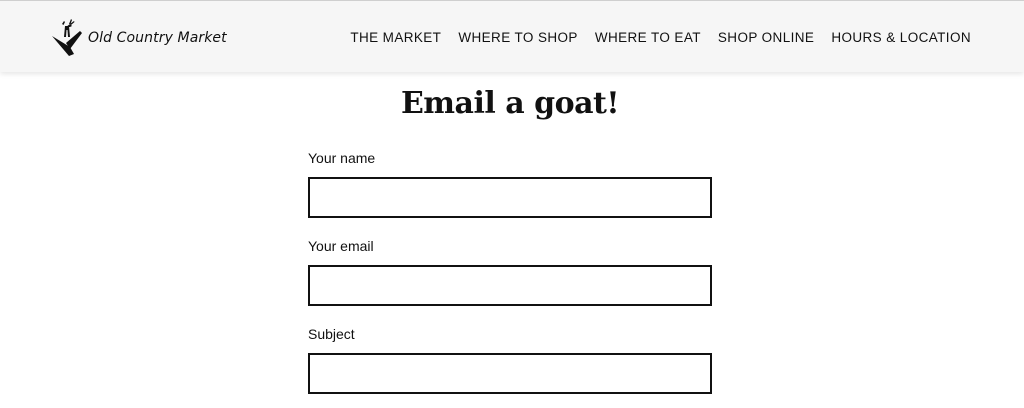 This screenshot has height=408, width=1024. What do you see at coordinates (648, 37) in the screenshot?
I see `nav-where-to-eat: WHERE TO EAT` at bounding box center [648, 37].